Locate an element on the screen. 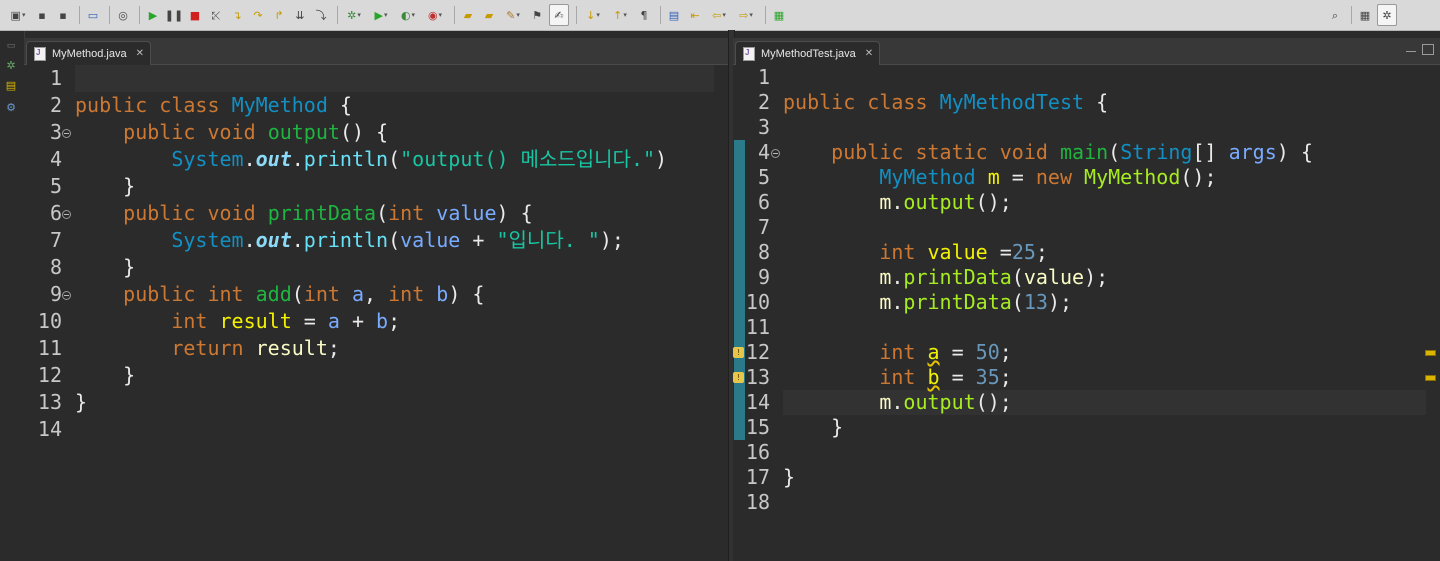 The width and height of the screenshot is (1440, 561). last-edit-icon: ⇤ is located at coordinates (695, 15).